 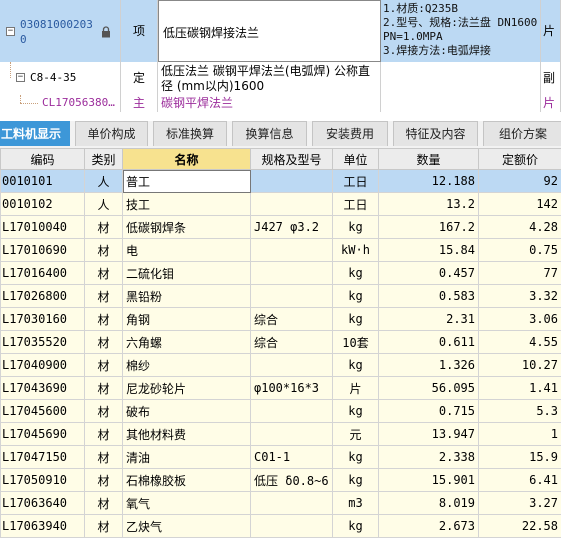 What do you see at coordinates (111, 133) in the screenshot?
I see `tab-unit-price: 单价构成` at bounding box center [111, 133].